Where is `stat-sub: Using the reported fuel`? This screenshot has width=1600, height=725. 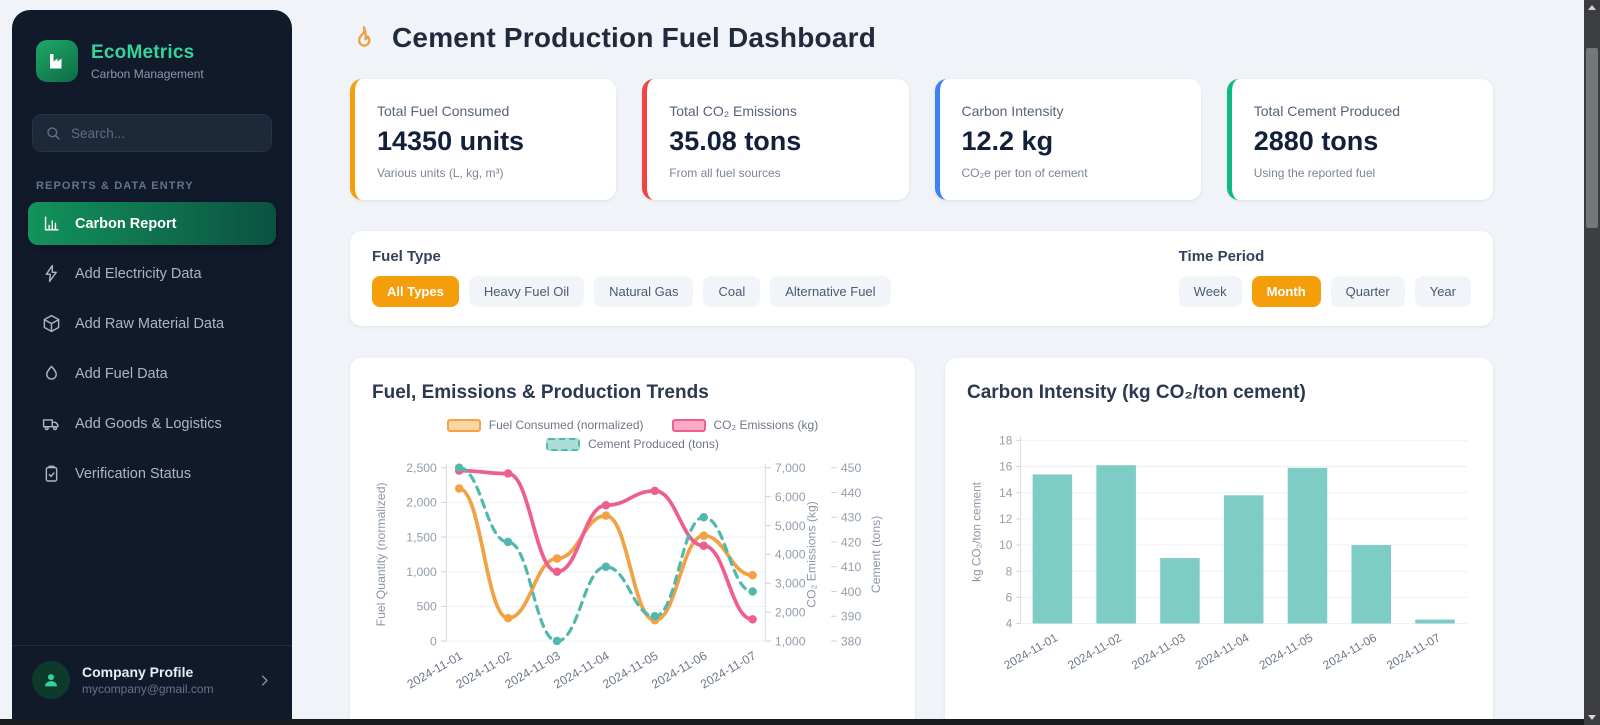
stat-sub: Using the reported fuel is located at coordinates (1314, 173).